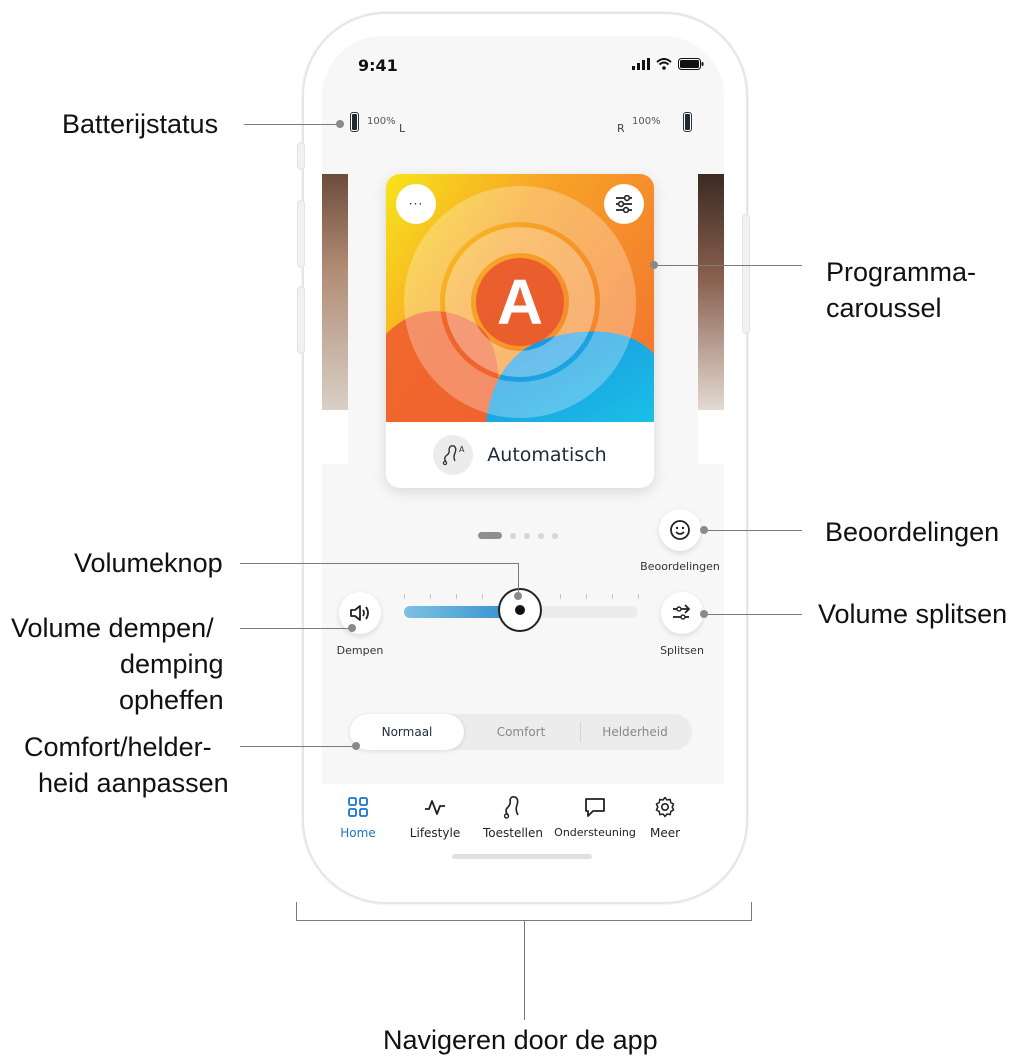 The height and width of the screenshot is (1061, 1027). Describe the element at coordinates (641, 64) in the screenshot. I see `cellular-signal-icon` at that location.